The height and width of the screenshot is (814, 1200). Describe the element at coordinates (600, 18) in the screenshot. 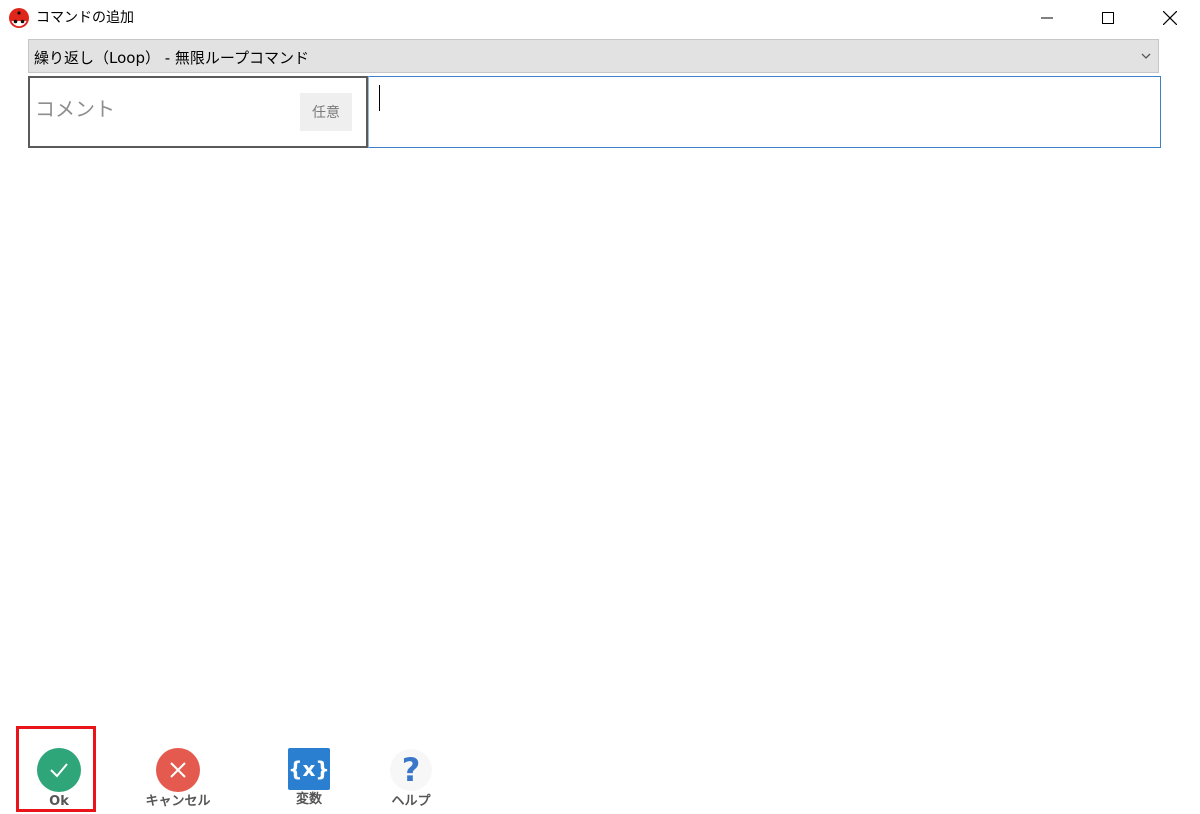

I see `title-bar: コマンドの追加` at that location.